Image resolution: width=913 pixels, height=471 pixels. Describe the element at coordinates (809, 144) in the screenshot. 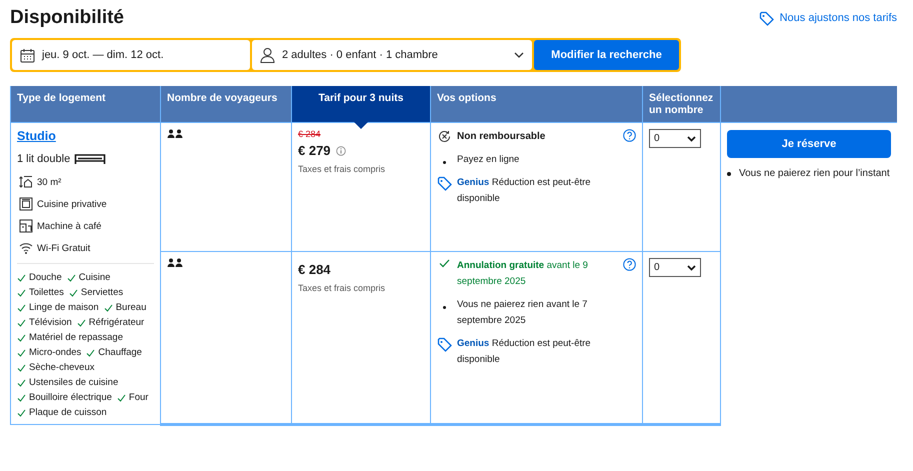

I see `reserve-button: Je réserve` at that location.